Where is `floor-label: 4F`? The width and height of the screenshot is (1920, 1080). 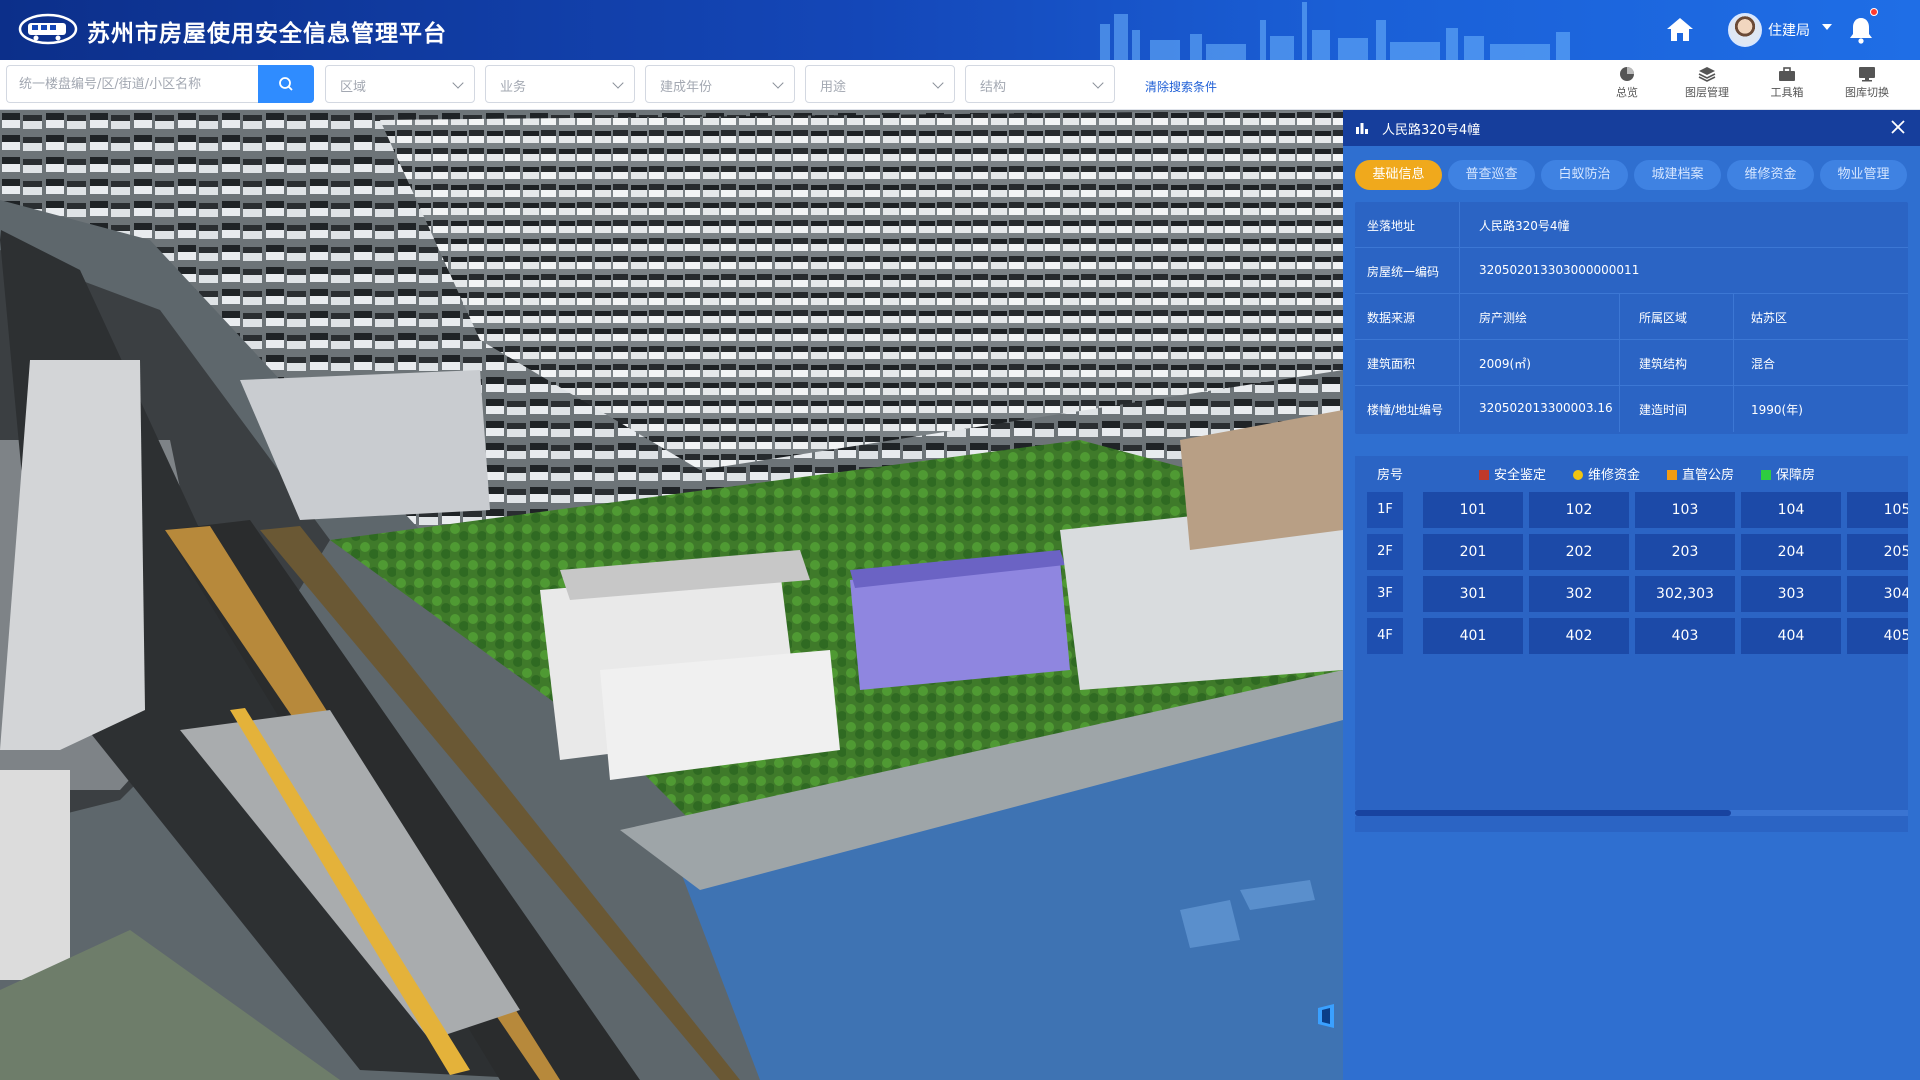 floor-label: 4F is located at coordinates (1385, 636).